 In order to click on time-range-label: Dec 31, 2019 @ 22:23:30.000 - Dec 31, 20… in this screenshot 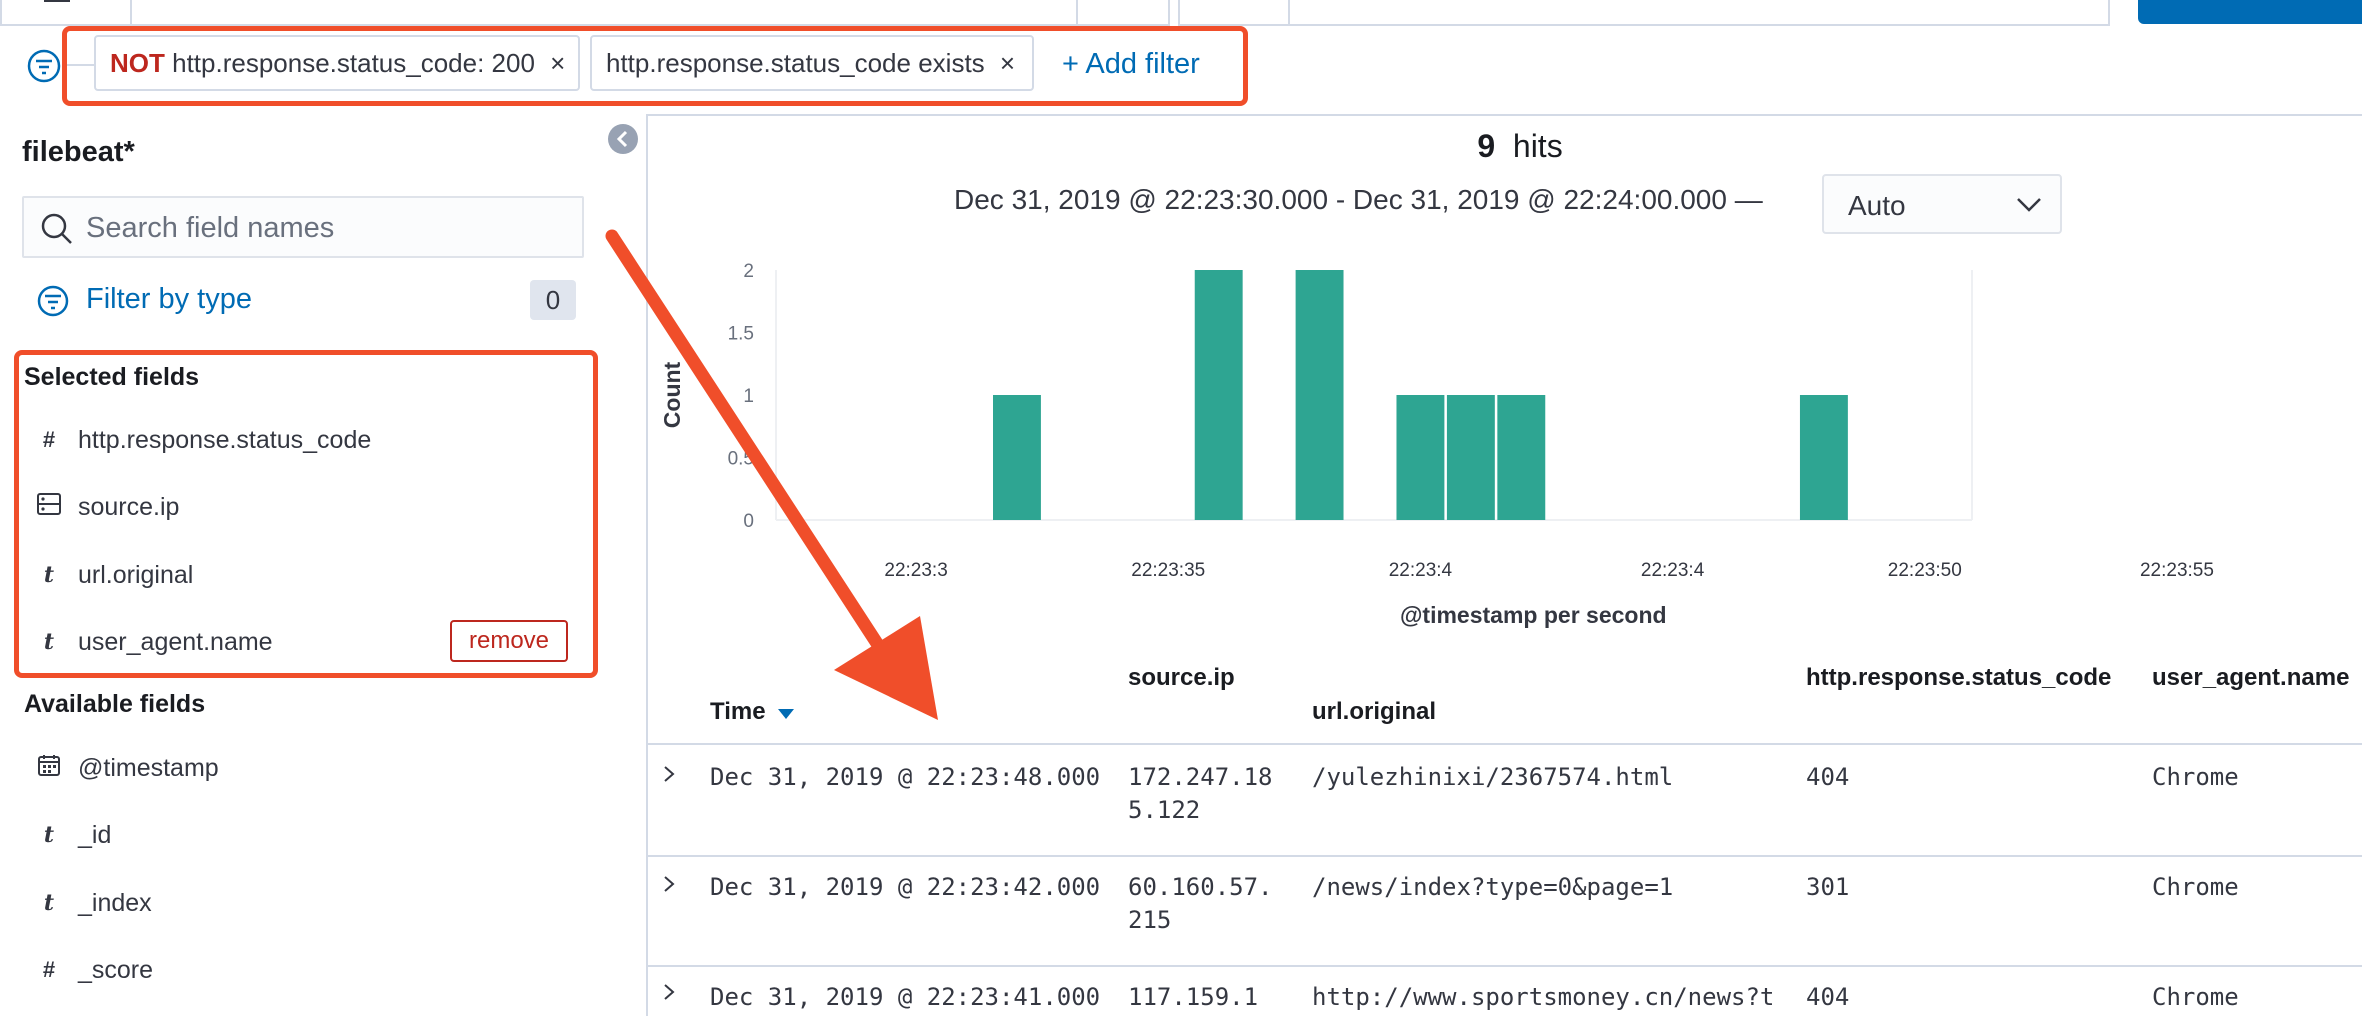, I will do `click(1358, 199)`.